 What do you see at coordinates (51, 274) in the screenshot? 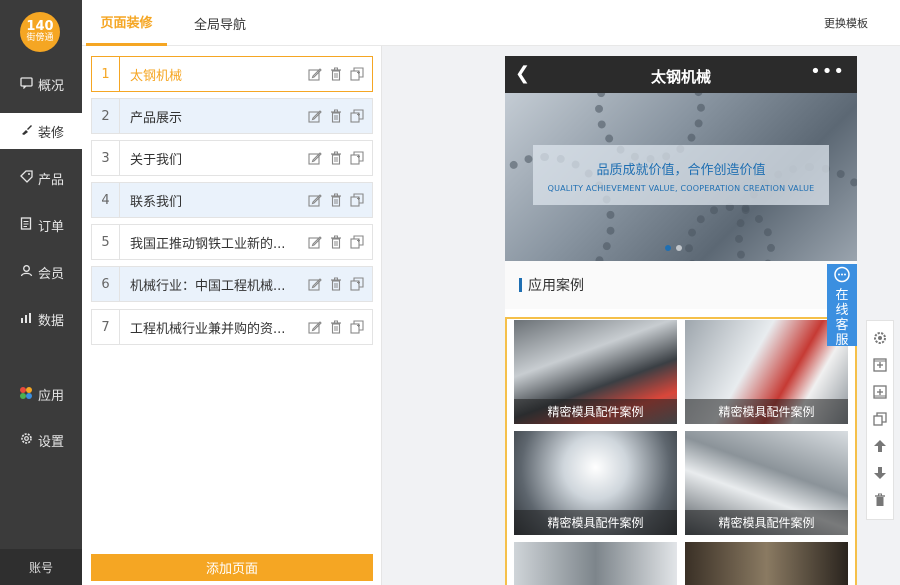
I see `sidebar-item-label: 会员` at bounding box center [51, 274].